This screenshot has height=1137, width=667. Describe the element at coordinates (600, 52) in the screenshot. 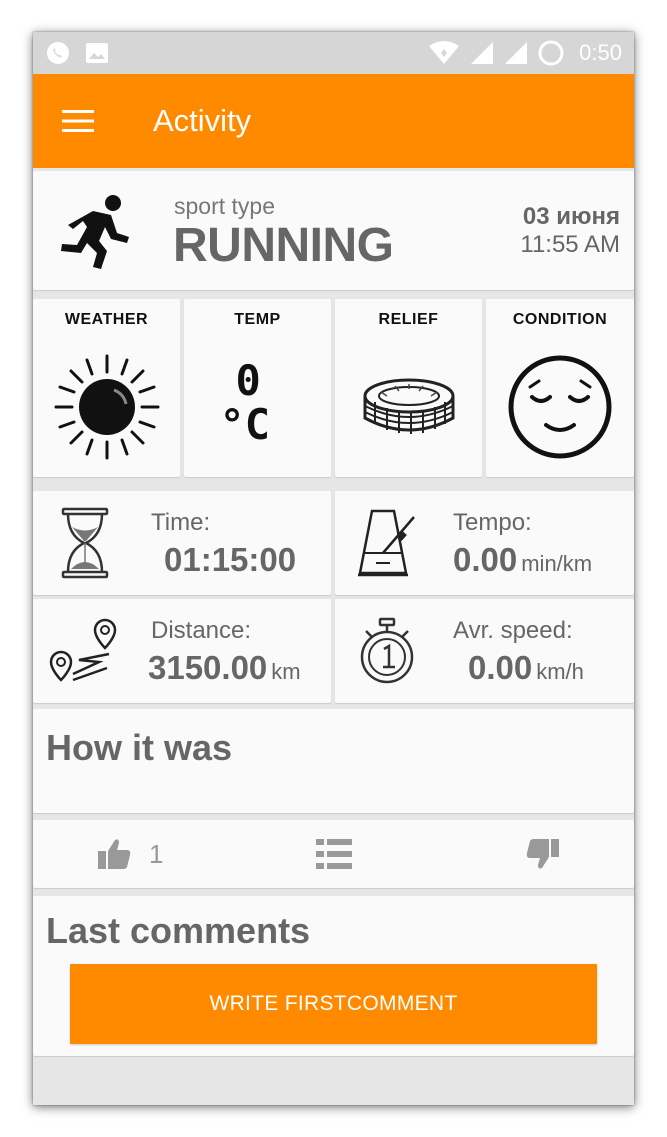

I see `status-time: 0:50` at that location.